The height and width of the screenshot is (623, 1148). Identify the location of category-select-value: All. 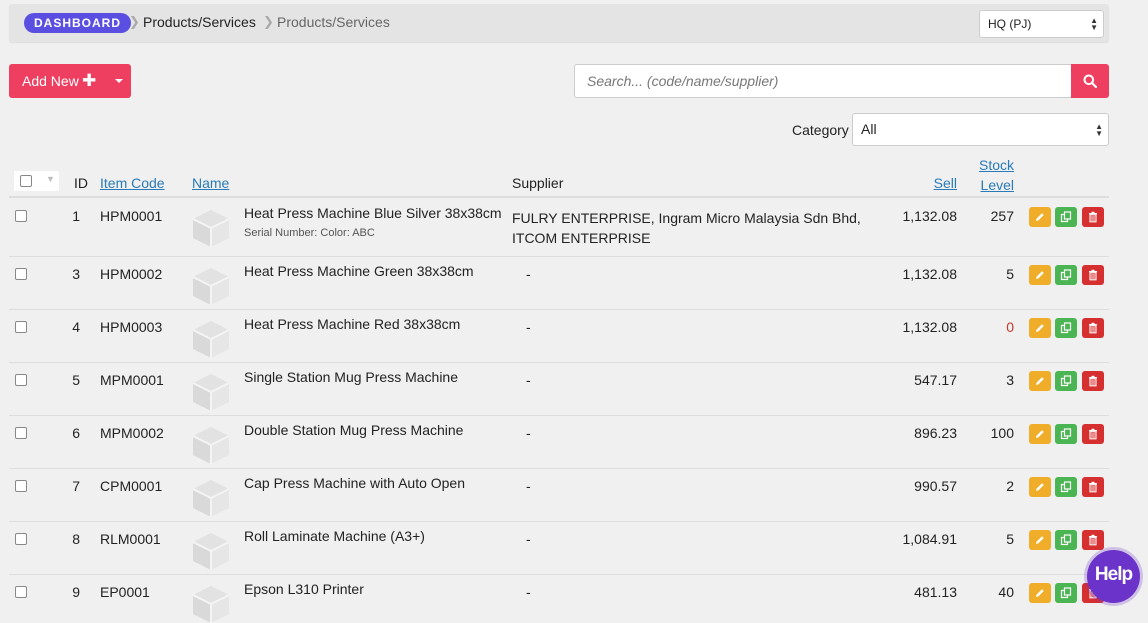
(869, 129).